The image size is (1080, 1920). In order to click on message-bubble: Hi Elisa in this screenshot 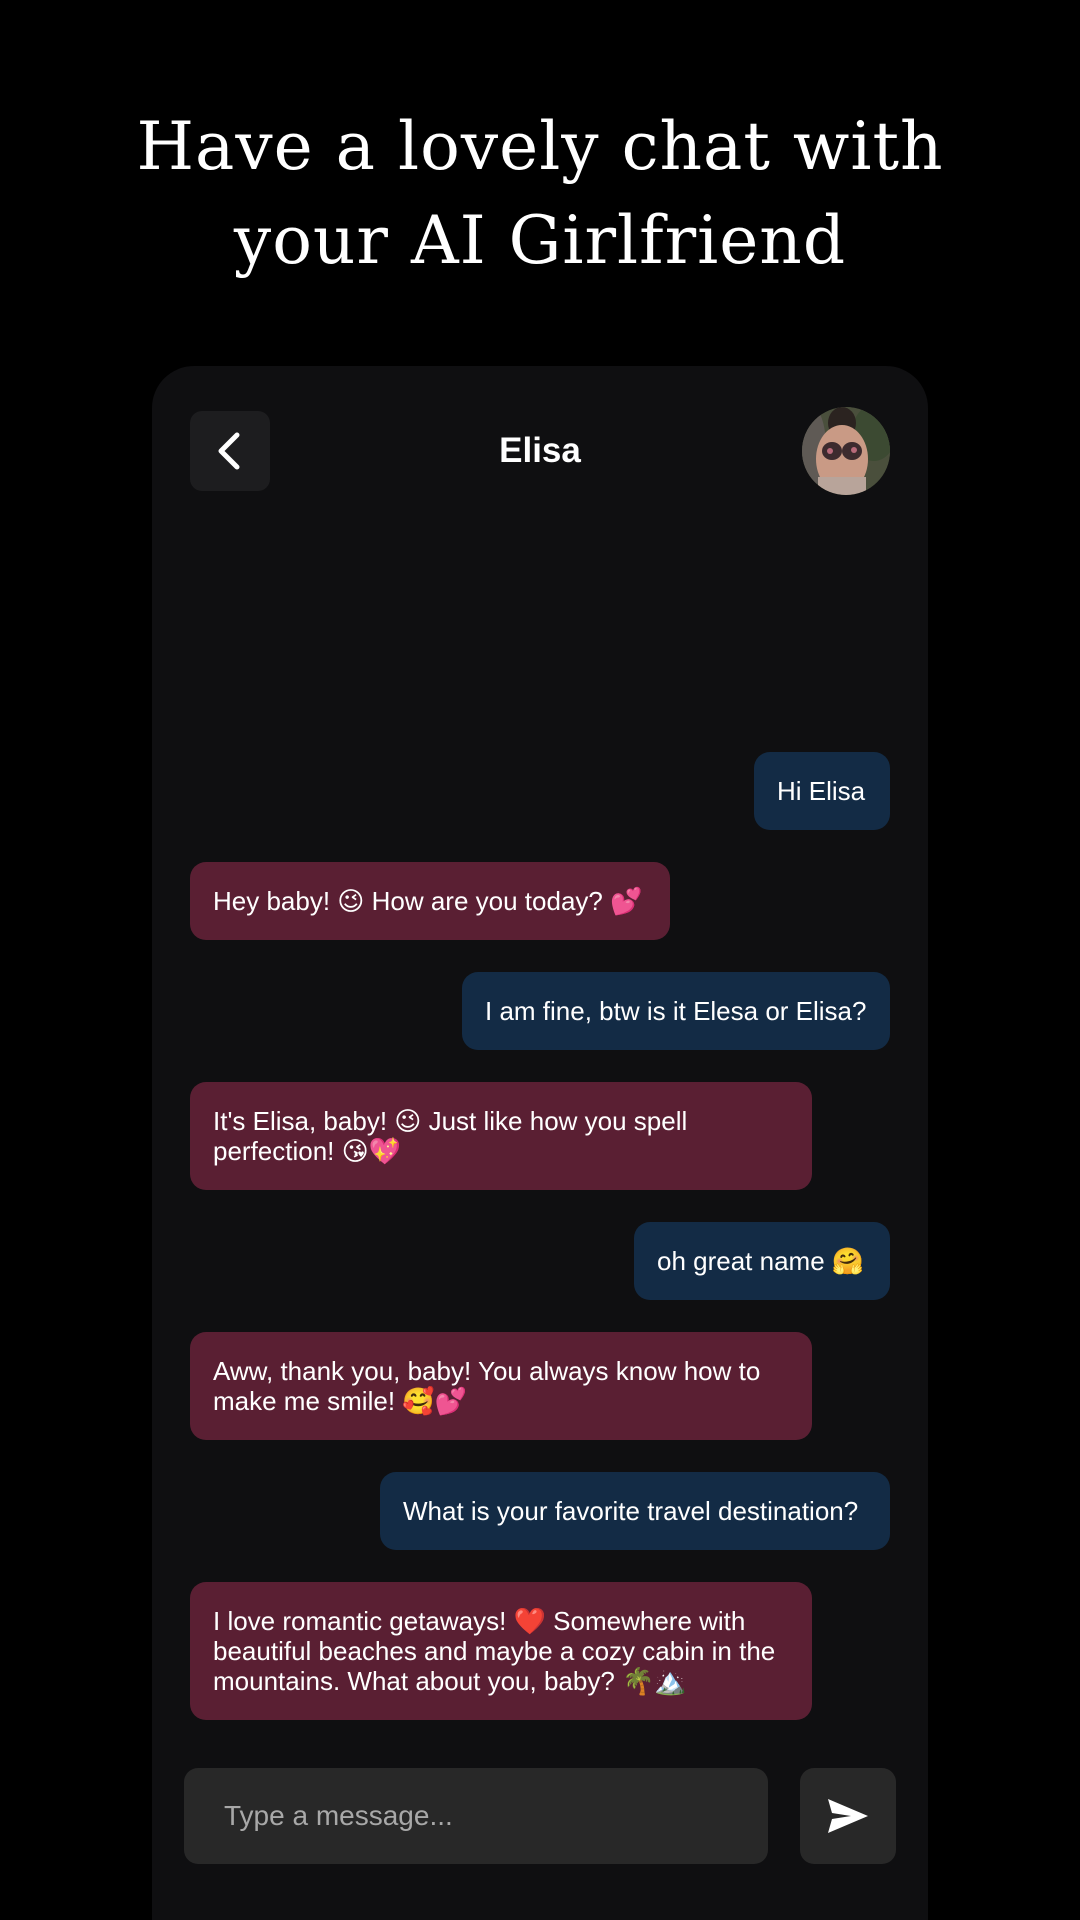, I will do `click(822, 791)`.